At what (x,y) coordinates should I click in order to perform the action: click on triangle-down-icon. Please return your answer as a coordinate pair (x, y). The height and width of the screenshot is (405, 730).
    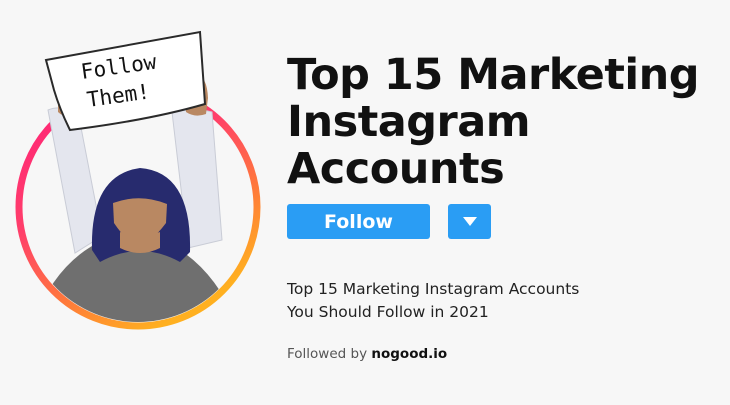
    Looking at the image, I should click on (469, 221).